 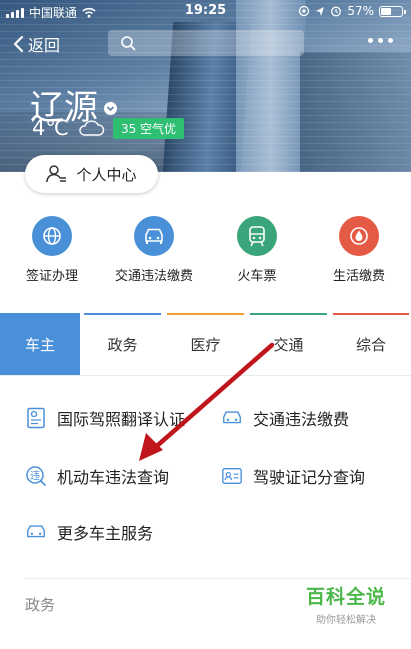 What do you see at coordinates (148, 128) in the screenshot?
I see `air-quality-badge: 35 空气优` at bounding box center [148, 128].